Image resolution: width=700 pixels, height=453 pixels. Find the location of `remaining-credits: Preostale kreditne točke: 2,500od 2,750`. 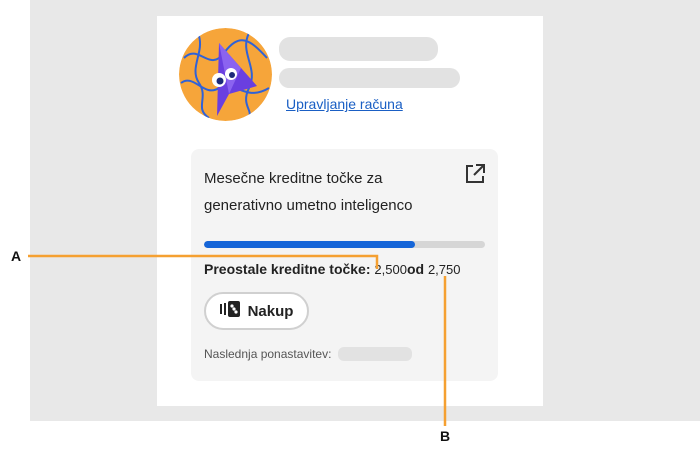

remaining-credits: Preostale kreditne točke: 2,500od 2,750 is located at coordinates (332, 269).